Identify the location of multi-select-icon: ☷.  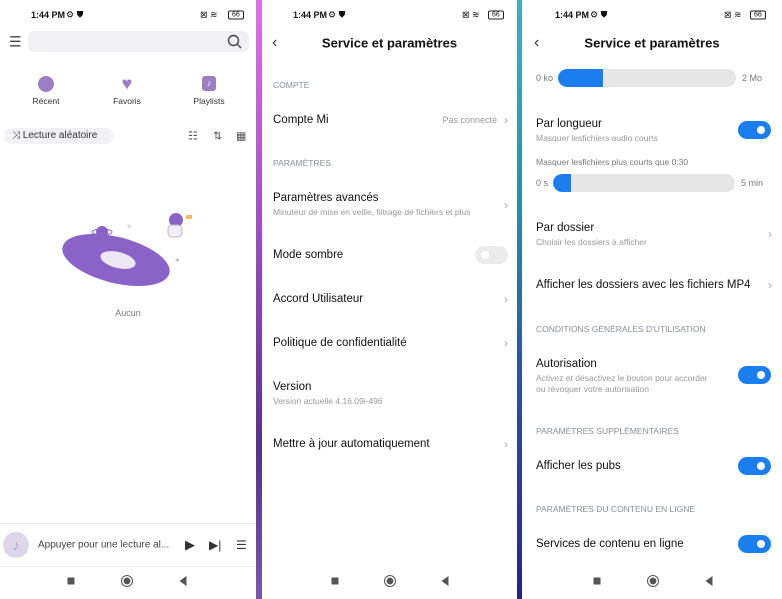
(193, 136).